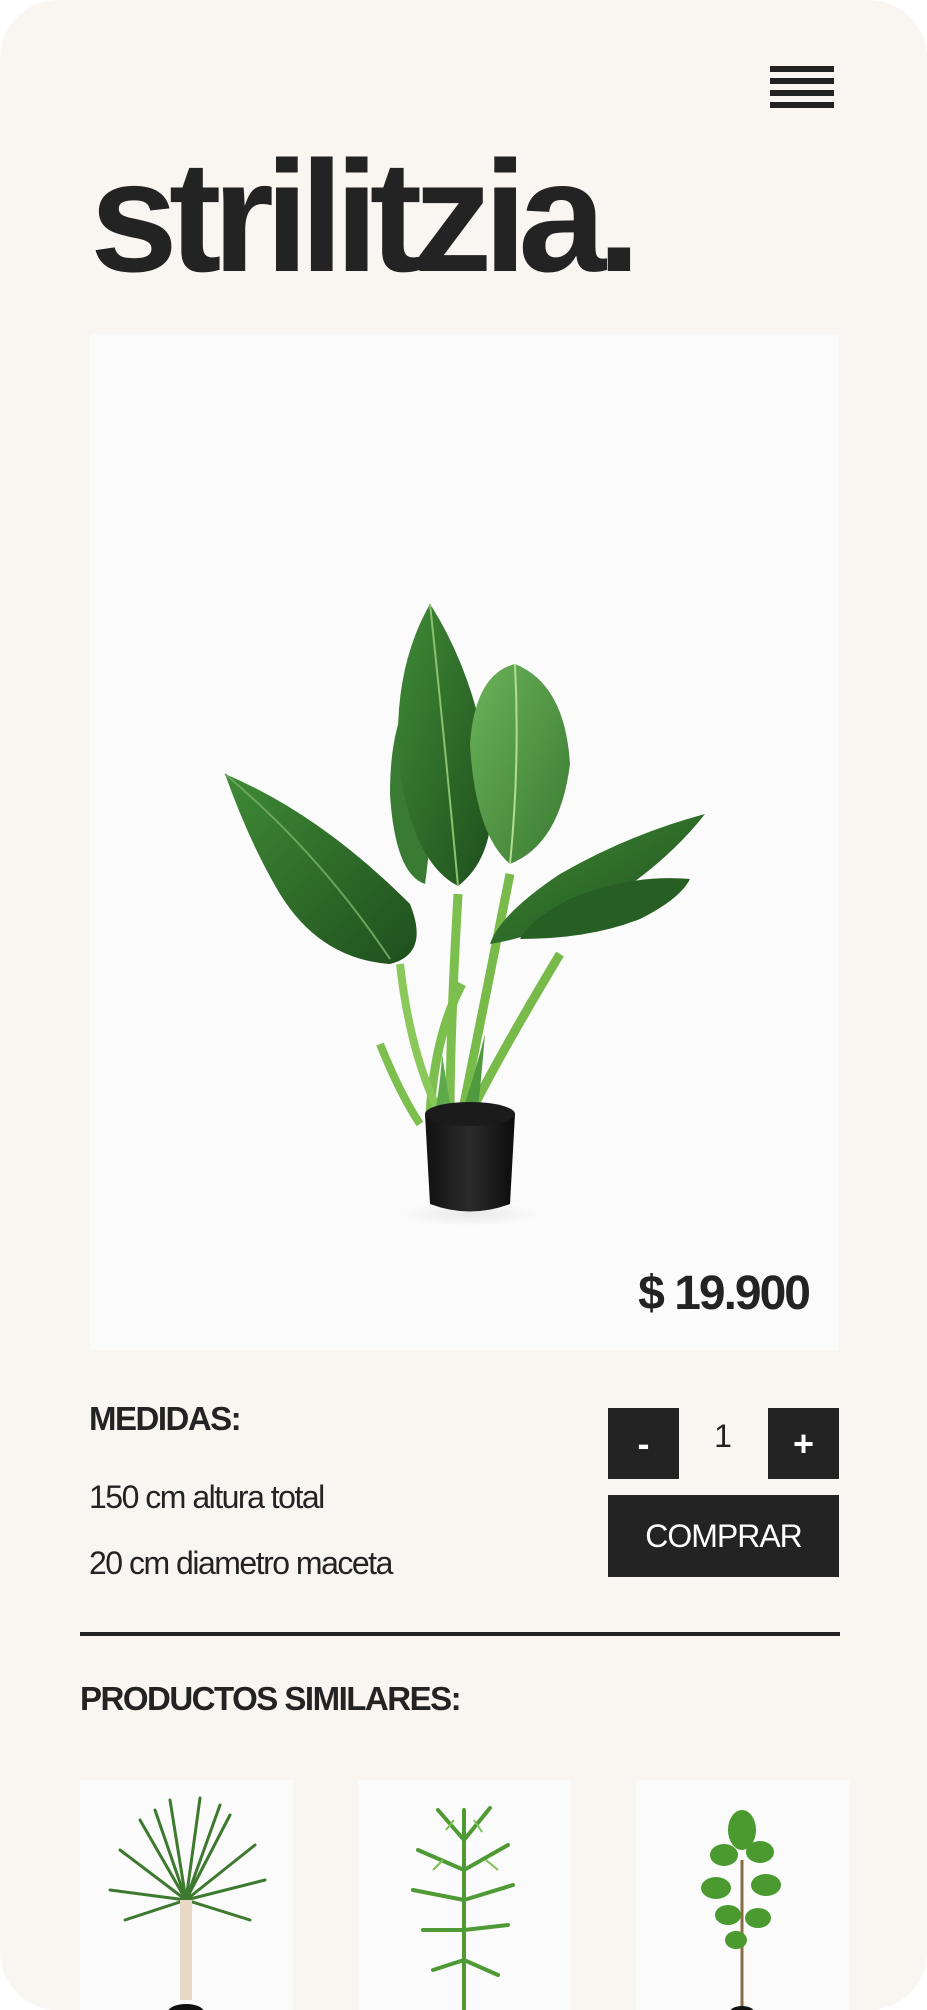 The image size is (927, 2010). Describe the element at coordinates (207, 1497) in the screenshot. I see `measurement-height: 150 cm altura total` at that location.